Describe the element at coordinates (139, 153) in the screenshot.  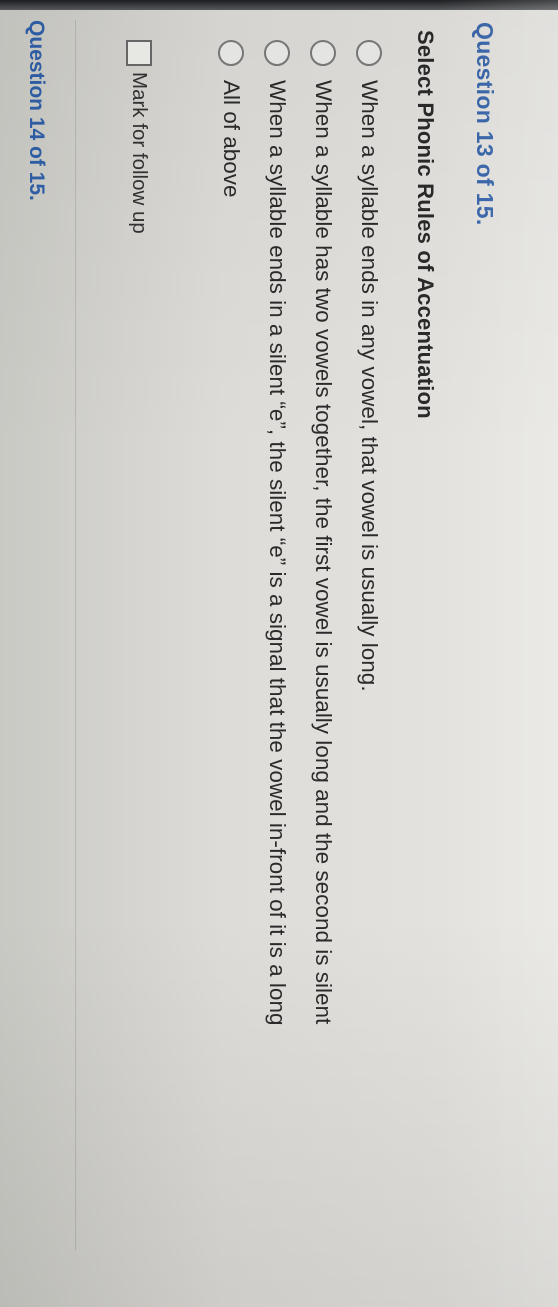
I see `follow-up-label: Mark for follow up` at that location.